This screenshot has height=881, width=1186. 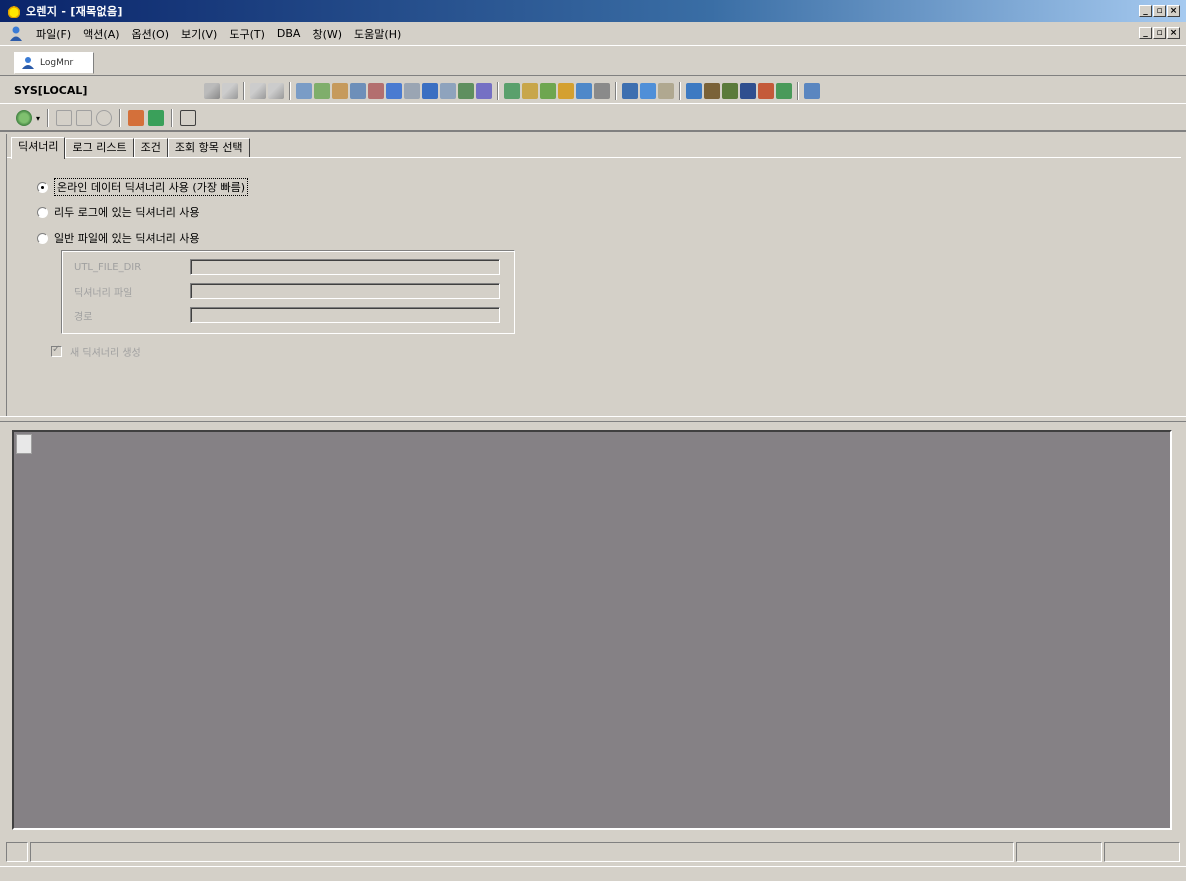 I want to click on dictionary-file-field, so click(x=345, y=291).